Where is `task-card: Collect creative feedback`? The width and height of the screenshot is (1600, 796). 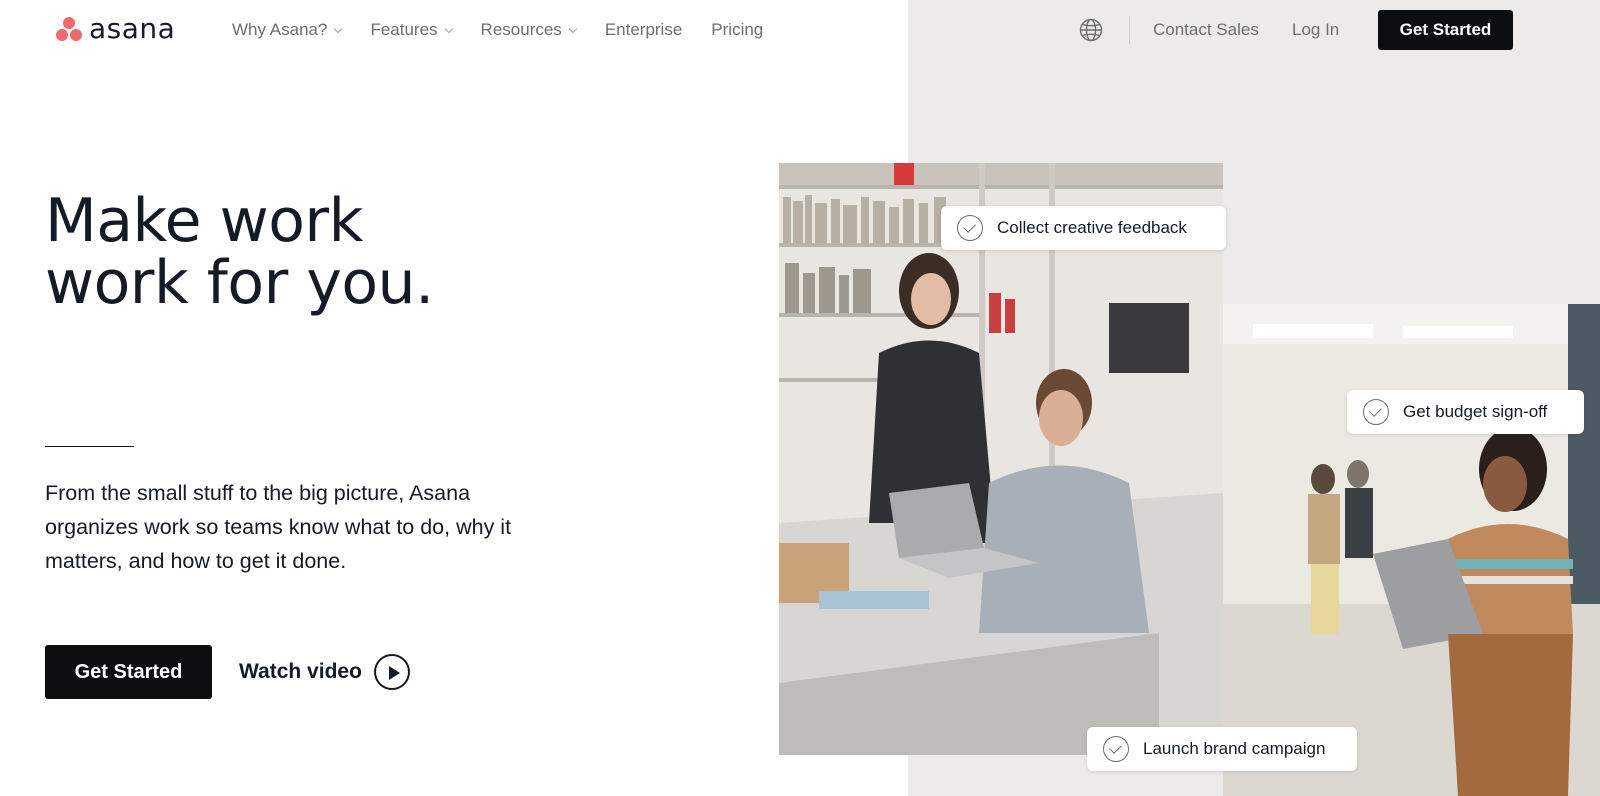 task-card: Collect creative feedback is located at coordinates (1083, 228).